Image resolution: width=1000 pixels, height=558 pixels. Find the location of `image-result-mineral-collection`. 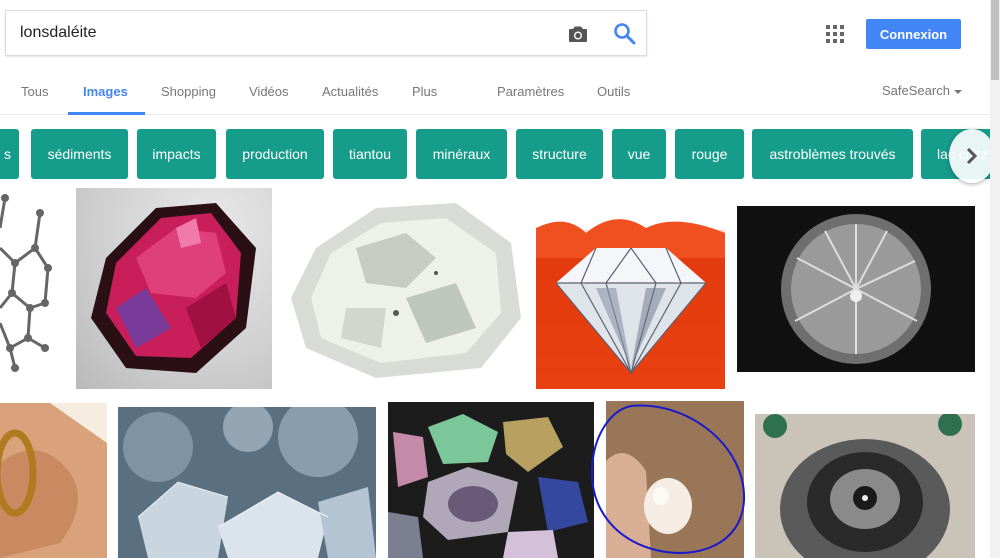

image-result-mineral-collection is located at coordinates (491, 480).